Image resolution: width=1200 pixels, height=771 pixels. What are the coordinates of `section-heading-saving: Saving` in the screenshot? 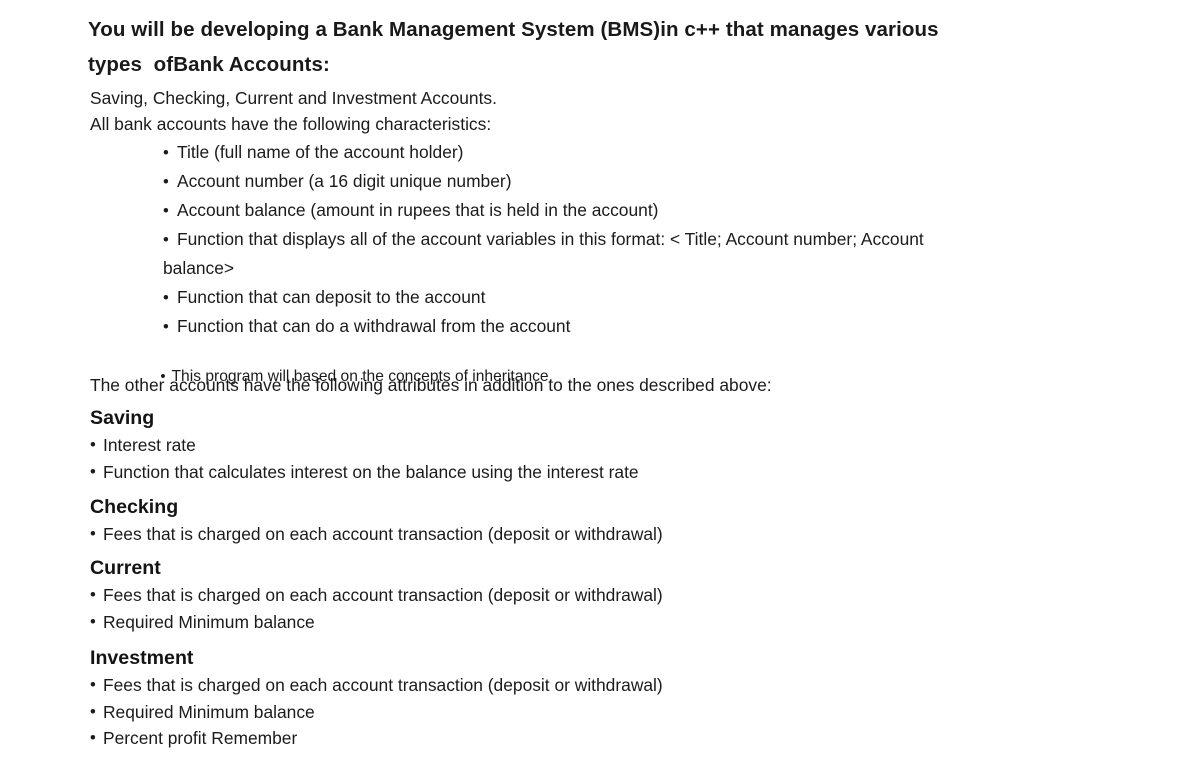 It's located at (122, 418).